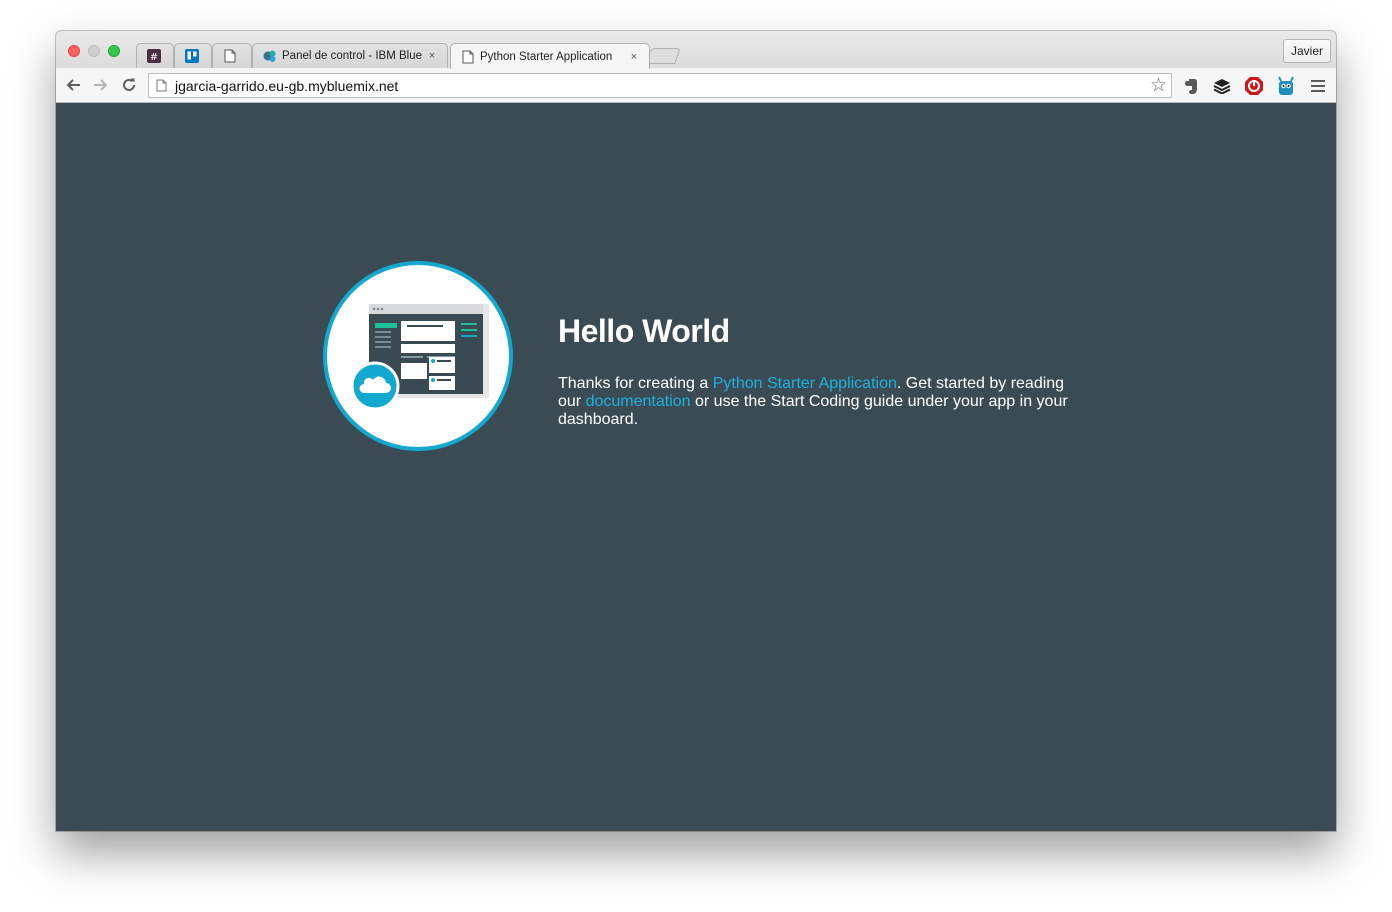  I want to click on tab-trello, so click(193, 55).